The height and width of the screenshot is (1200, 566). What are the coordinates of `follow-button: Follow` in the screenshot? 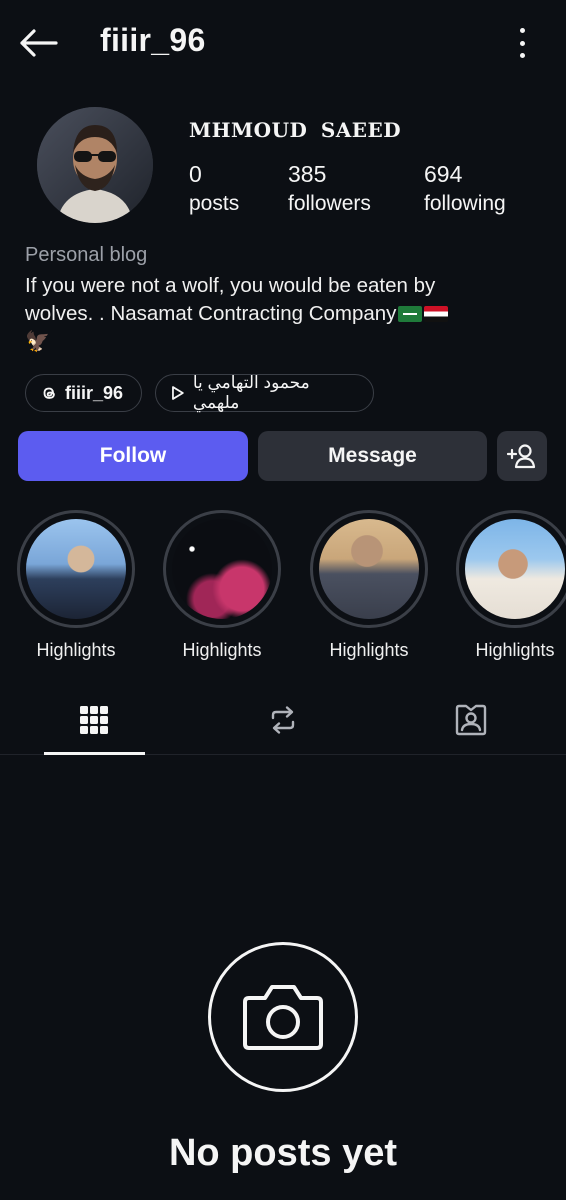 It's located at (133, 456).